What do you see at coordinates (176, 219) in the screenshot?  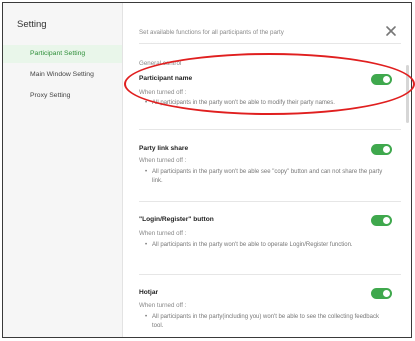 I see `setting-title: "Login/Register" button` at bounding box center [176, 219].